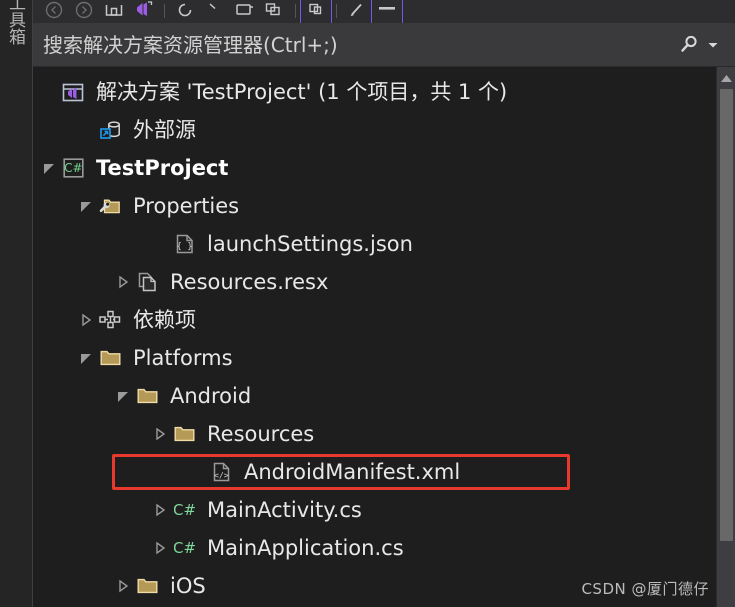  What do you see at coordinates (374, 396) in the screenshot?
I see `tree-row: Android` at bounding box center [374, 396].